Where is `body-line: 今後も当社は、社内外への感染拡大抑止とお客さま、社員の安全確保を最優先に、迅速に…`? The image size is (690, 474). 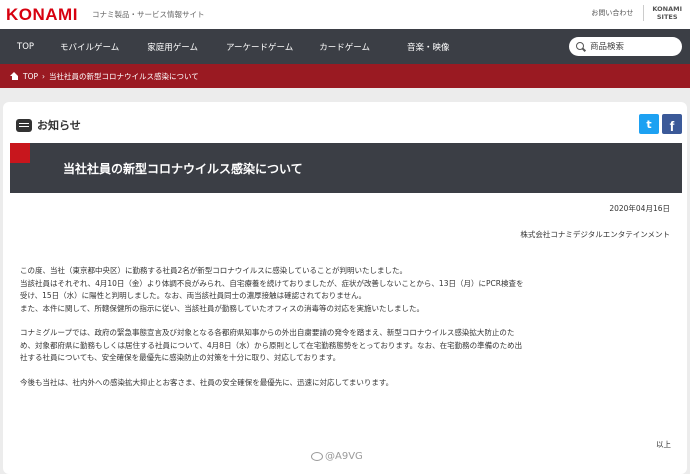
body-line: 今後も当社は、社内外への感染拡大抑止とお客さま、社員の安全確保を最優先に、迅速に… is located at coordinates (207, 382).